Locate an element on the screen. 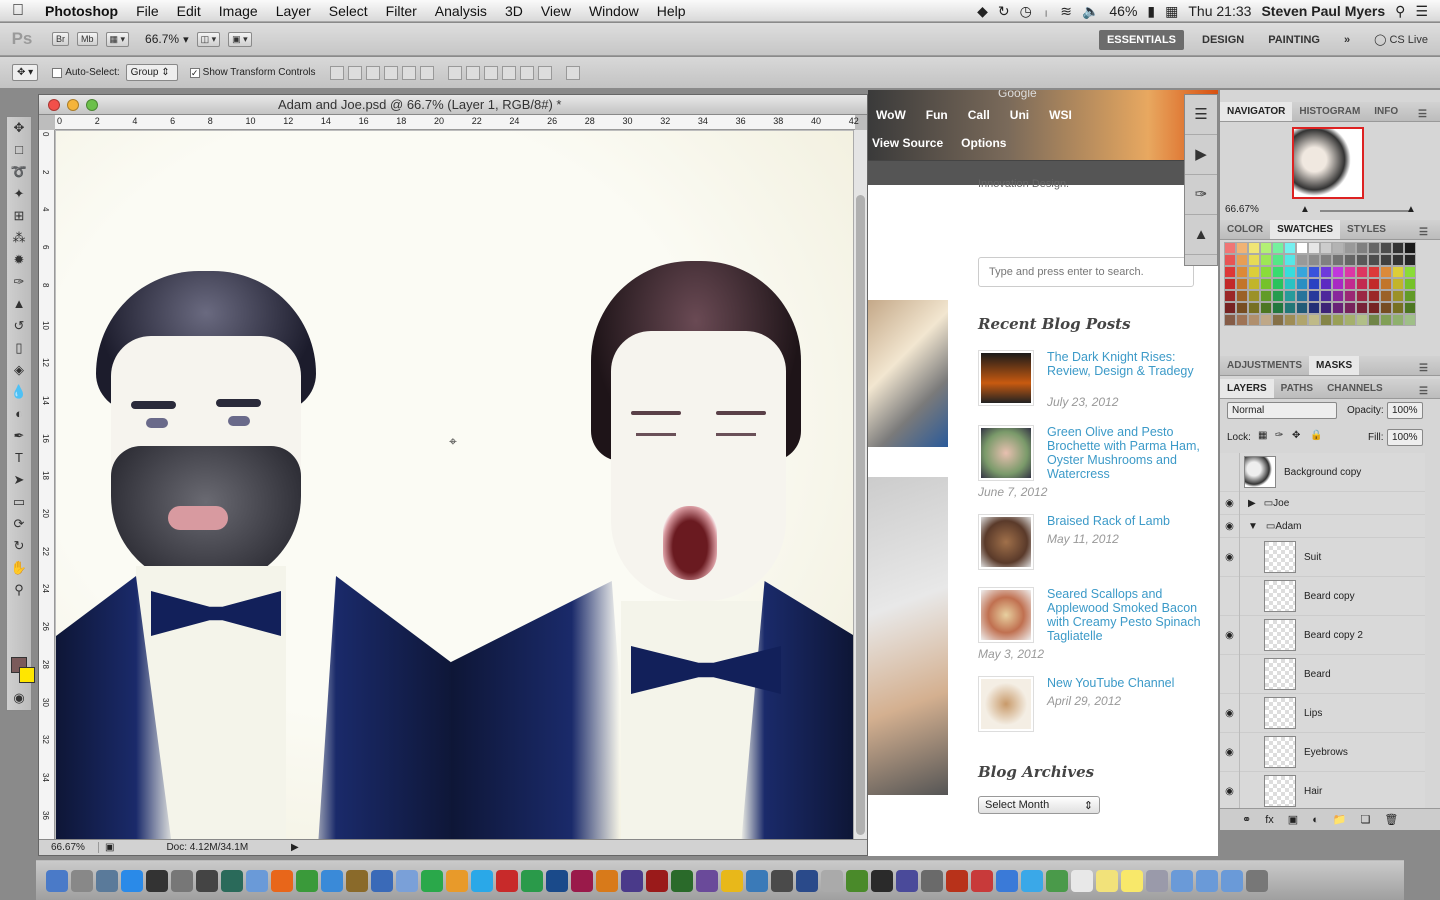 The image size is (1440, 900). notification-list-icon: ☰ is located at coordinates (1421, 11).